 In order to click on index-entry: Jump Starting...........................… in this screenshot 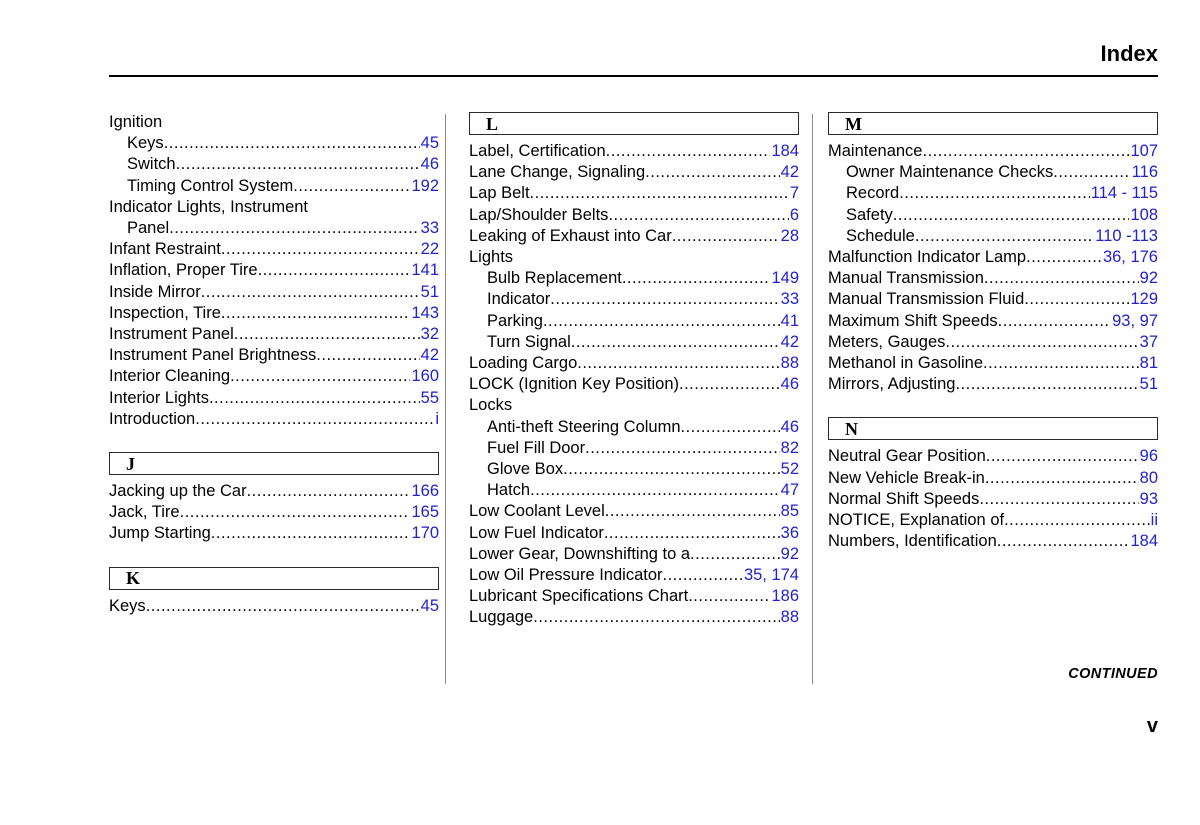, I will do `click(274, 533)`.